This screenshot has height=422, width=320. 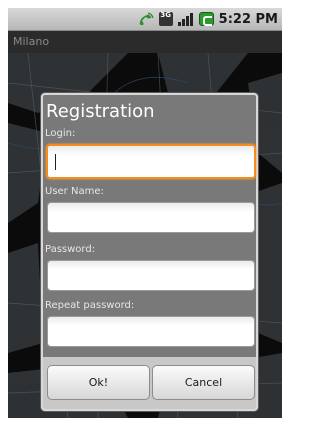 I want to click on battery-charging-icon, so click(x=206, y=19).